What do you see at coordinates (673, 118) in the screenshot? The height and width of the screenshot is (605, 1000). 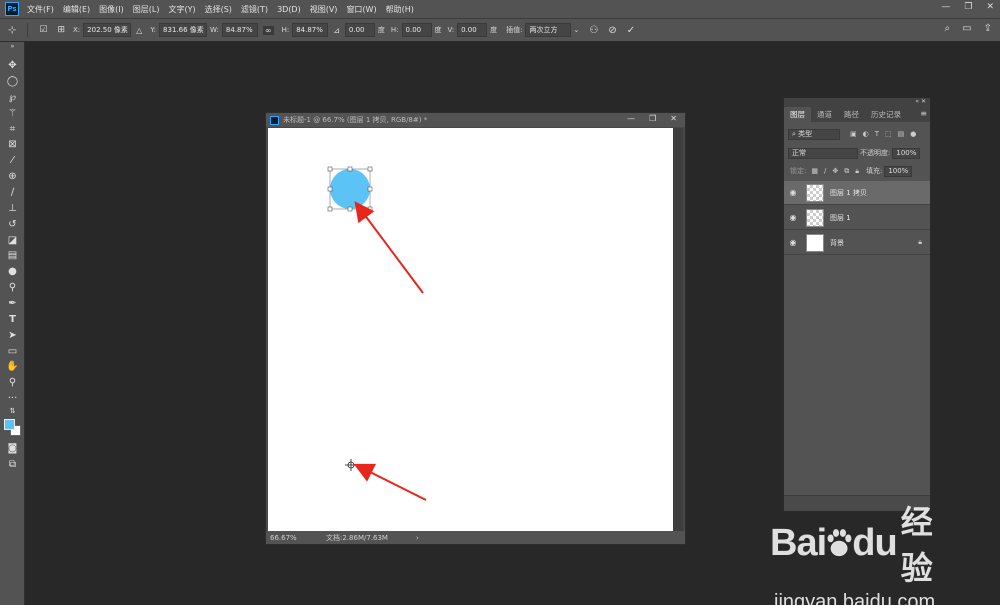 I see `doc-close-icon: ✕` at bounding box center [673, 118].